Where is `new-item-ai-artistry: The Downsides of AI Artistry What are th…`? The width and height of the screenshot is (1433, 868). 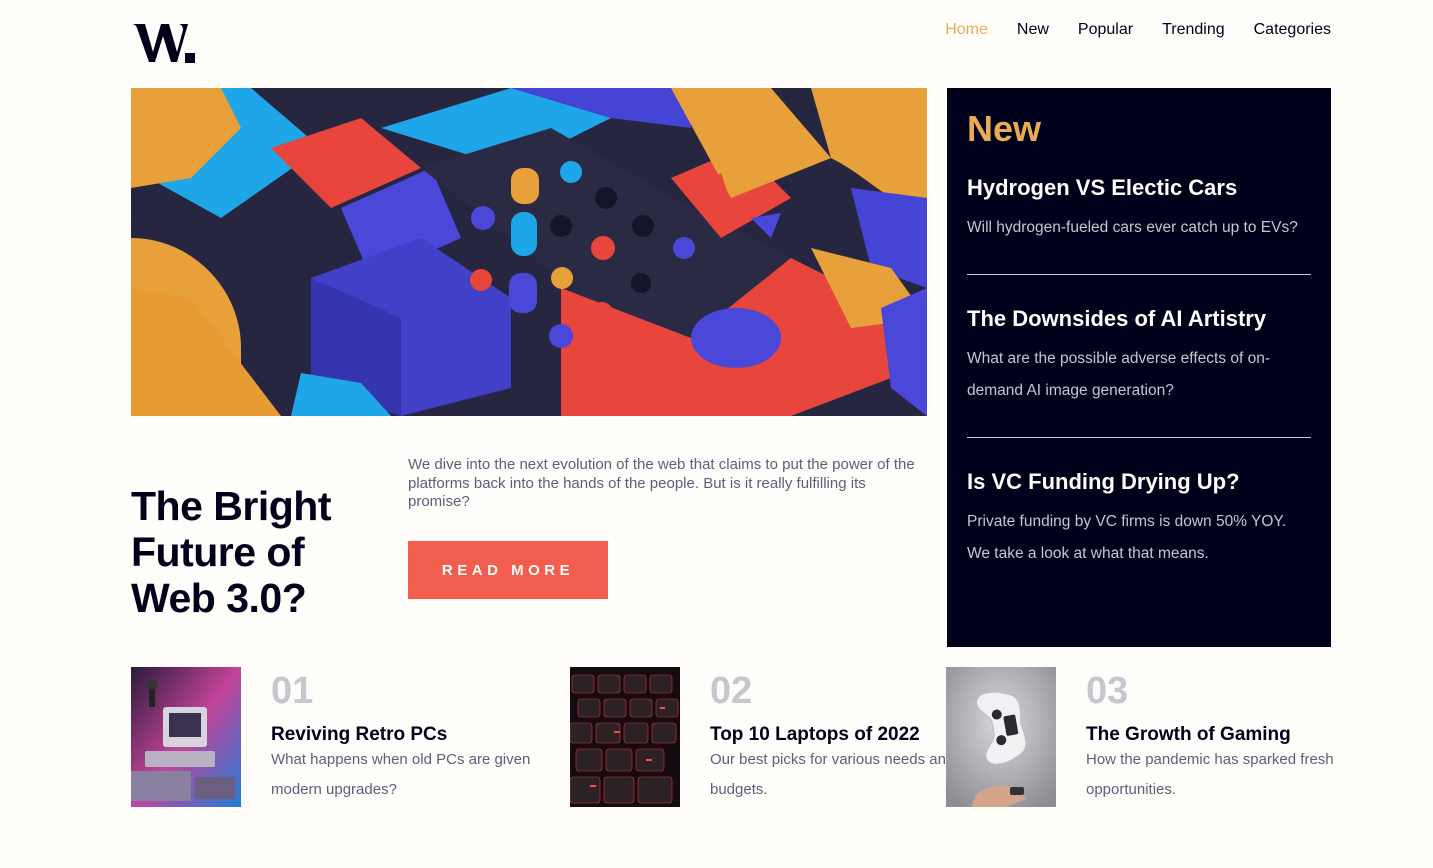 new-item-ai-artistry: The Downsides of AI Artistry What are th… is located at coordinates (1139, 356).